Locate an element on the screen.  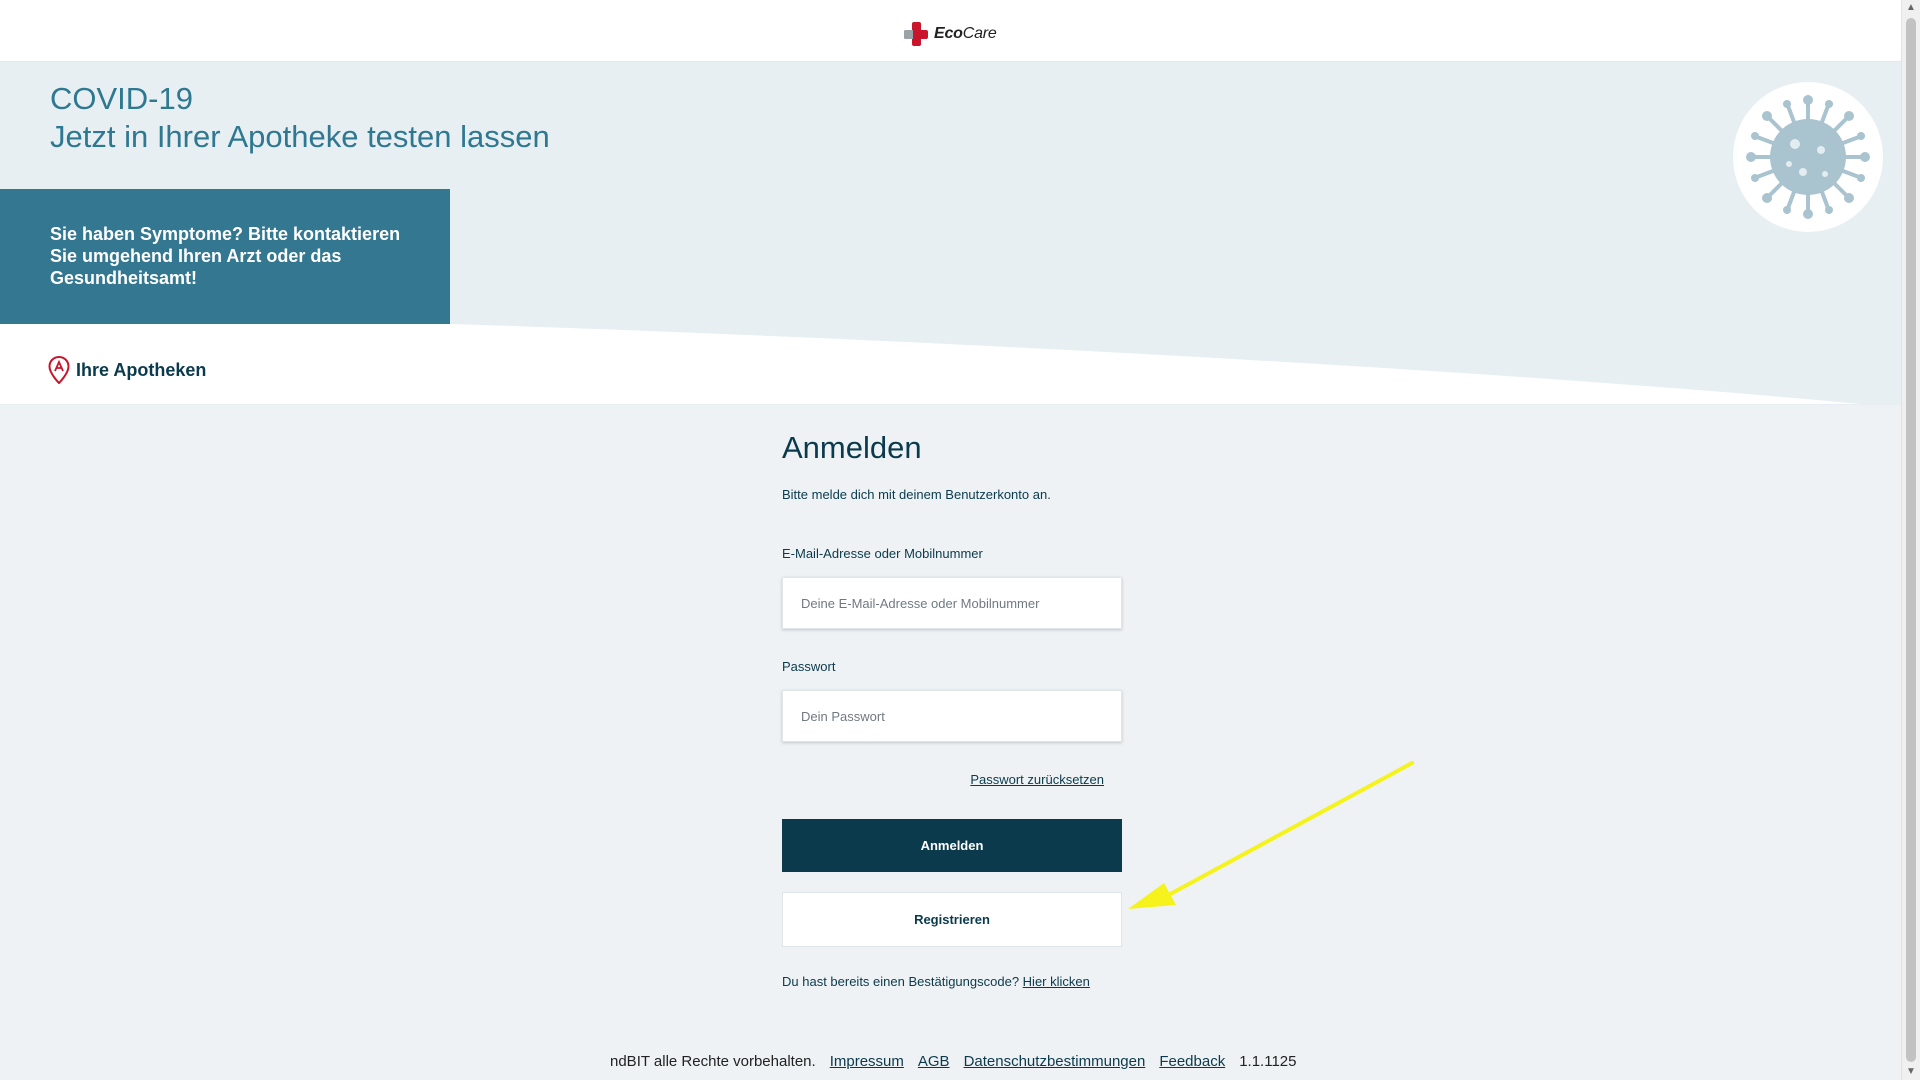
top-bar: EcoCare is located at coordinates (951, 31).